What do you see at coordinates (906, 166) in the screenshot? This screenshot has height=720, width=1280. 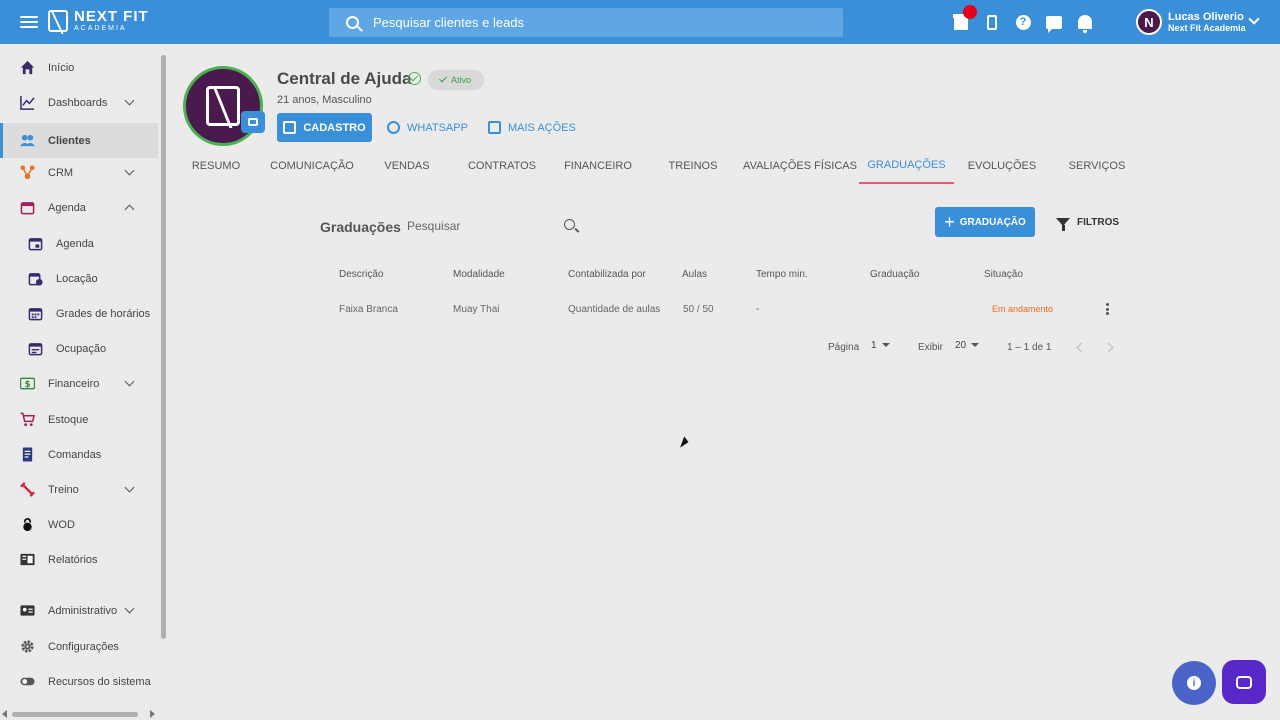 I see `tab-graduacoes: GRADUAÇÕES` at bounding box center [906, 166].